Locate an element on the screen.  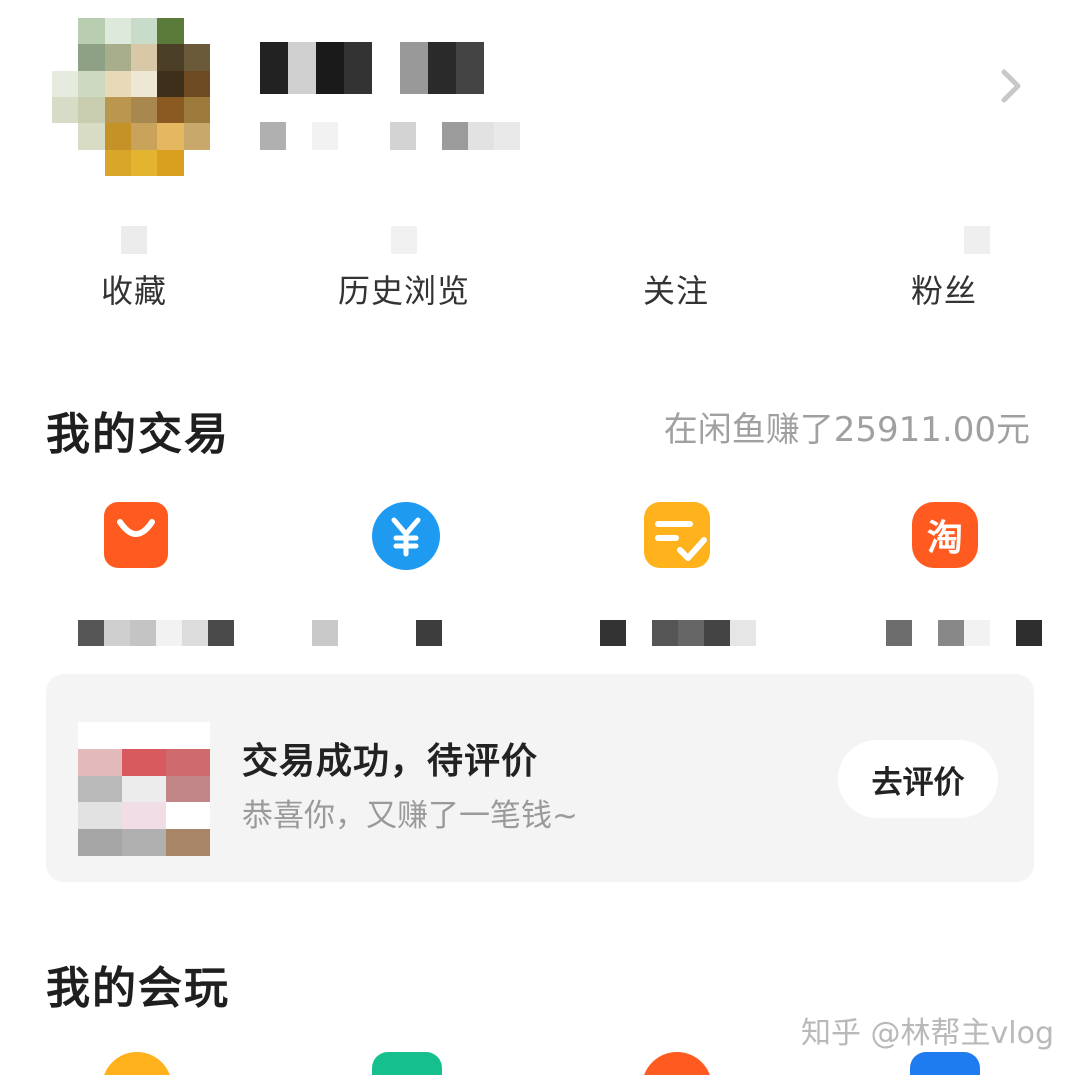
svg-text: 淘 is located at coordinates (945, 538).